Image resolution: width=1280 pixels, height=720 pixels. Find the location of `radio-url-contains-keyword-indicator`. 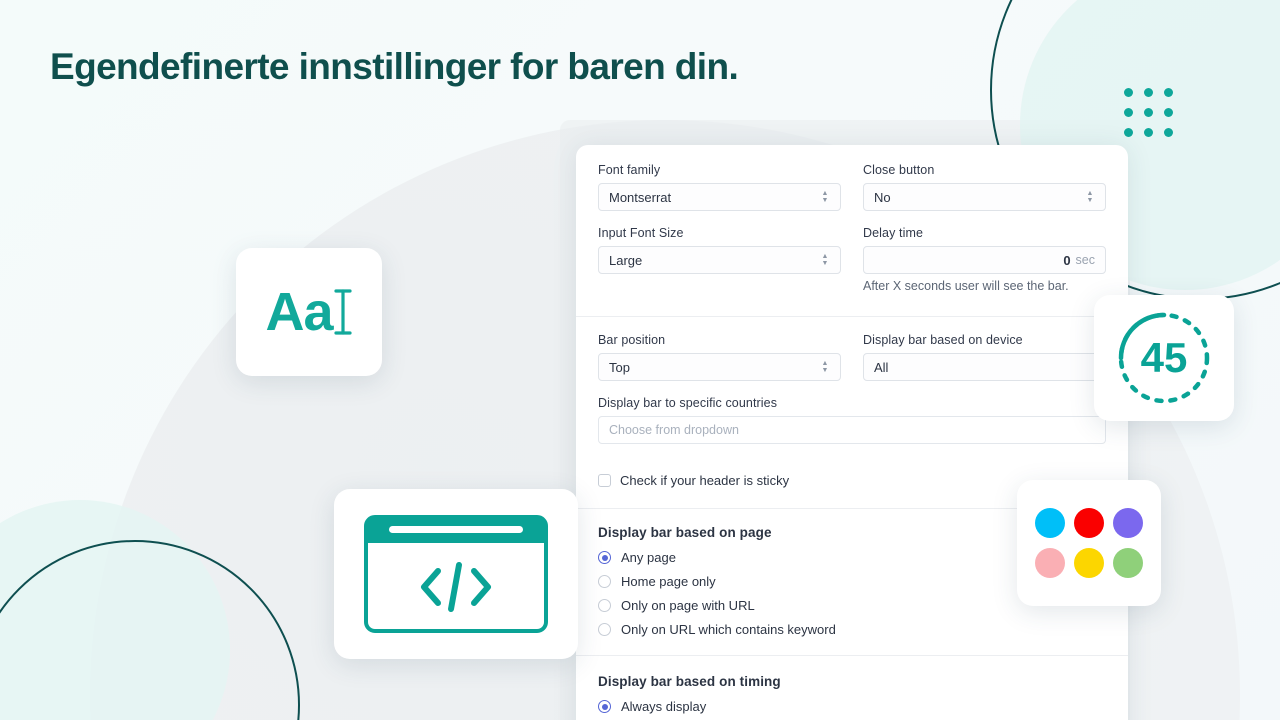

radio-url-contains-keyword-indicator is located at coordinates (604, 629).